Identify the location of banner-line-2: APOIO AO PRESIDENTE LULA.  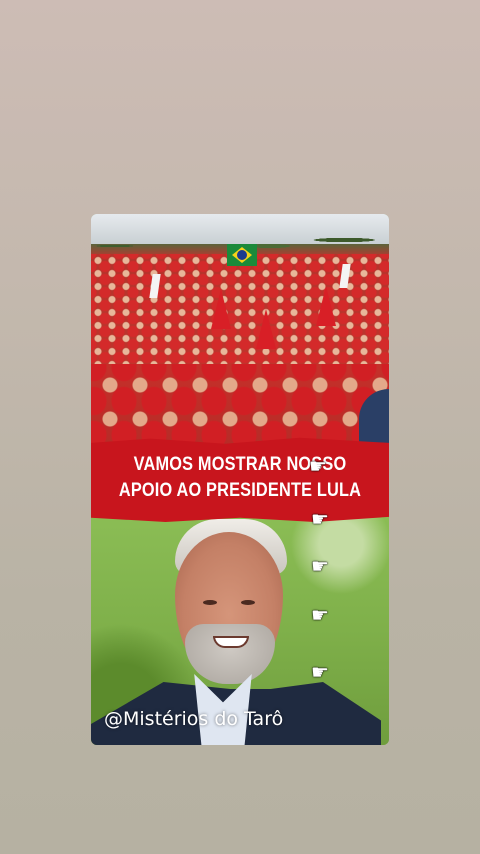
(240, 490).